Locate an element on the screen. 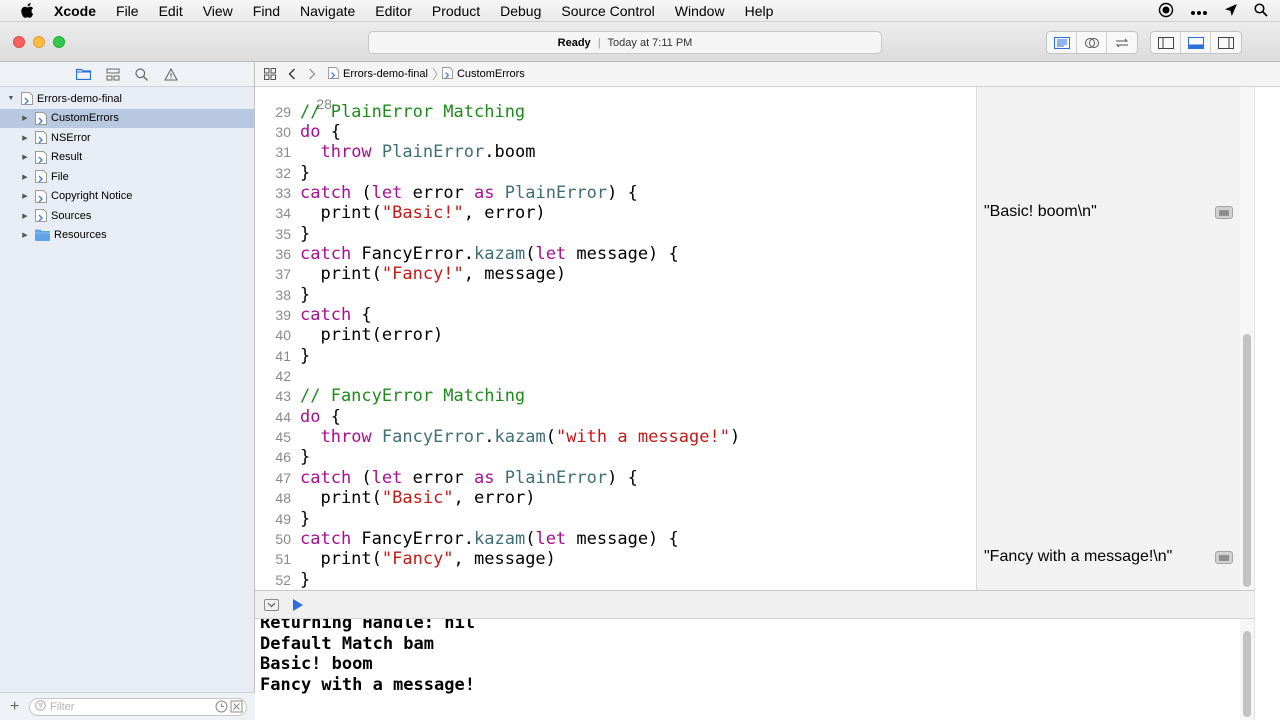 Image resolution: width=1280 pixels, height=720 pixels. code-line: 52} is located at coordinates (615, 580).